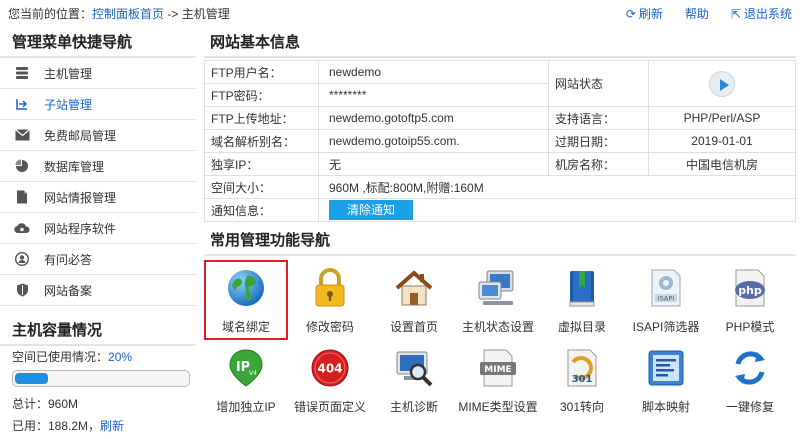 The image size is (800, 439). Describe the element at coordinates (22, 166) in the screenshot. I see `database-icon` at that location.